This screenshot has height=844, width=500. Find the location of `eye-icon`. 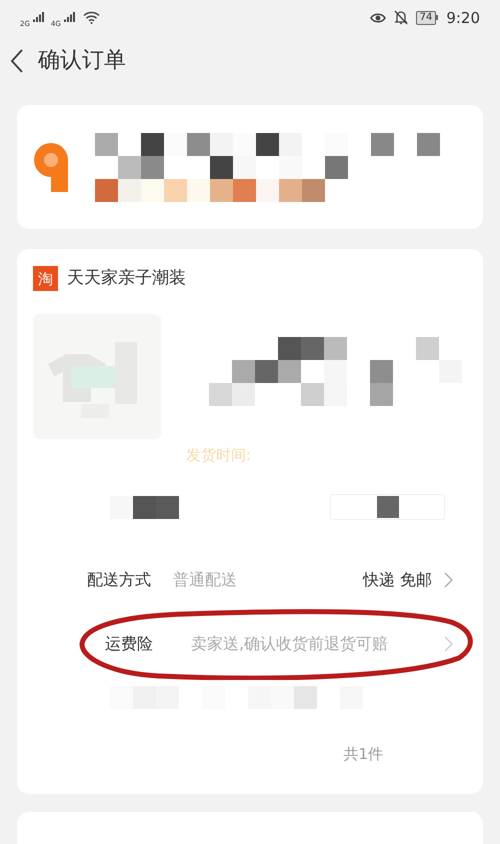

eye-icon is located at coordinates (378, 18).